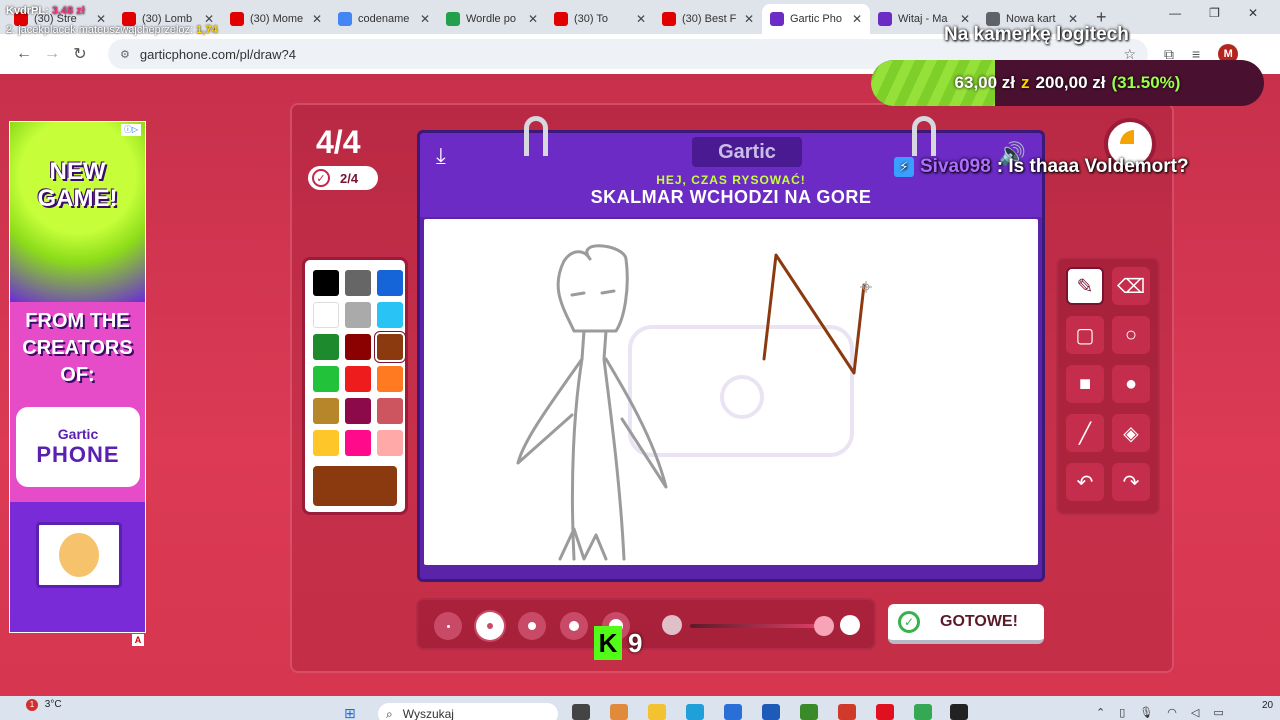  Describe the element at coordinates (1131, 286) in the screenshot. I see `eraser-tool-icon: ⌫` at that location.